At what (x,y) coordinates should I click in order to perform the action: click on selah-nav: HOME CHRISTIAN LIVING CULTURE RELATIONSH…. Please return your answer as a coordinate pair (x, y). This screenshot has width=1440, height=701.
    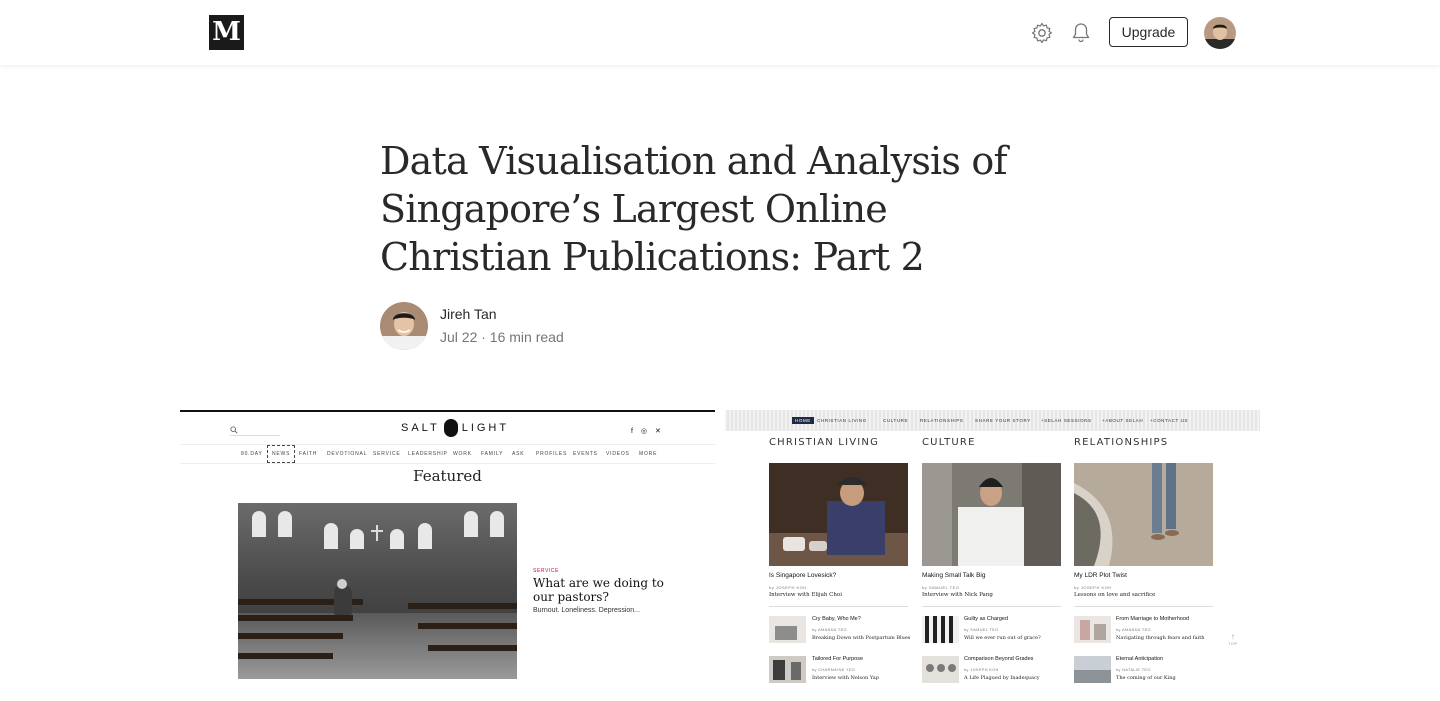
    Looking at the image, I should click on (992, 420).